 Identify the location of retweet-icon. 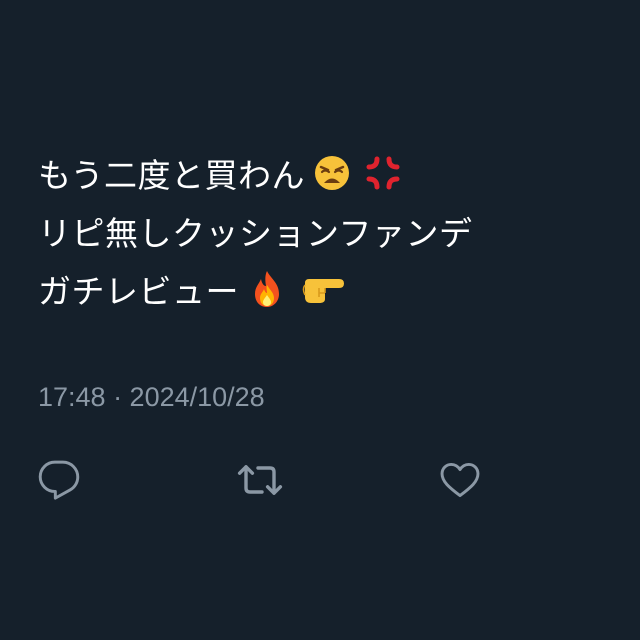
(260, 480).